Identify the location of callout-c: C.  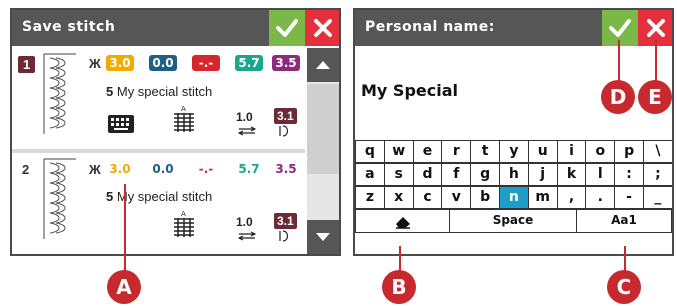
(624, 287).